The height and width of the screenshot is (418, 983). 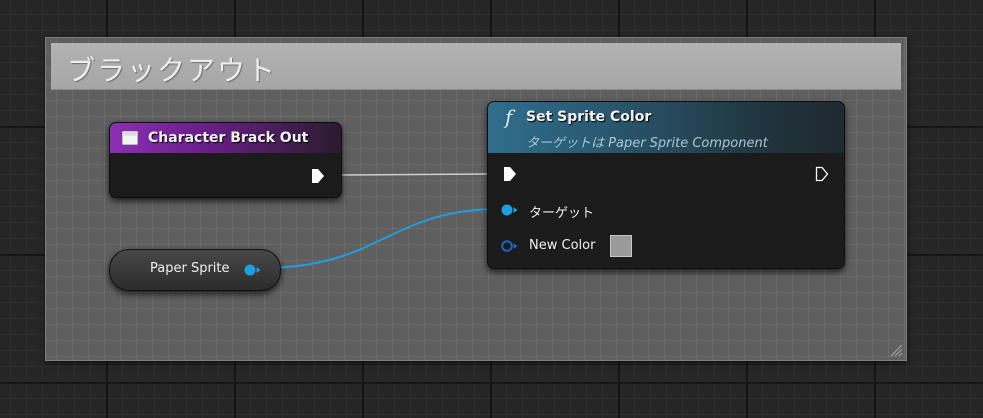 What do you see at coordinates (510, 246) in the screenshot?
I see `new-color-pin` at bounding box center [510, 246].